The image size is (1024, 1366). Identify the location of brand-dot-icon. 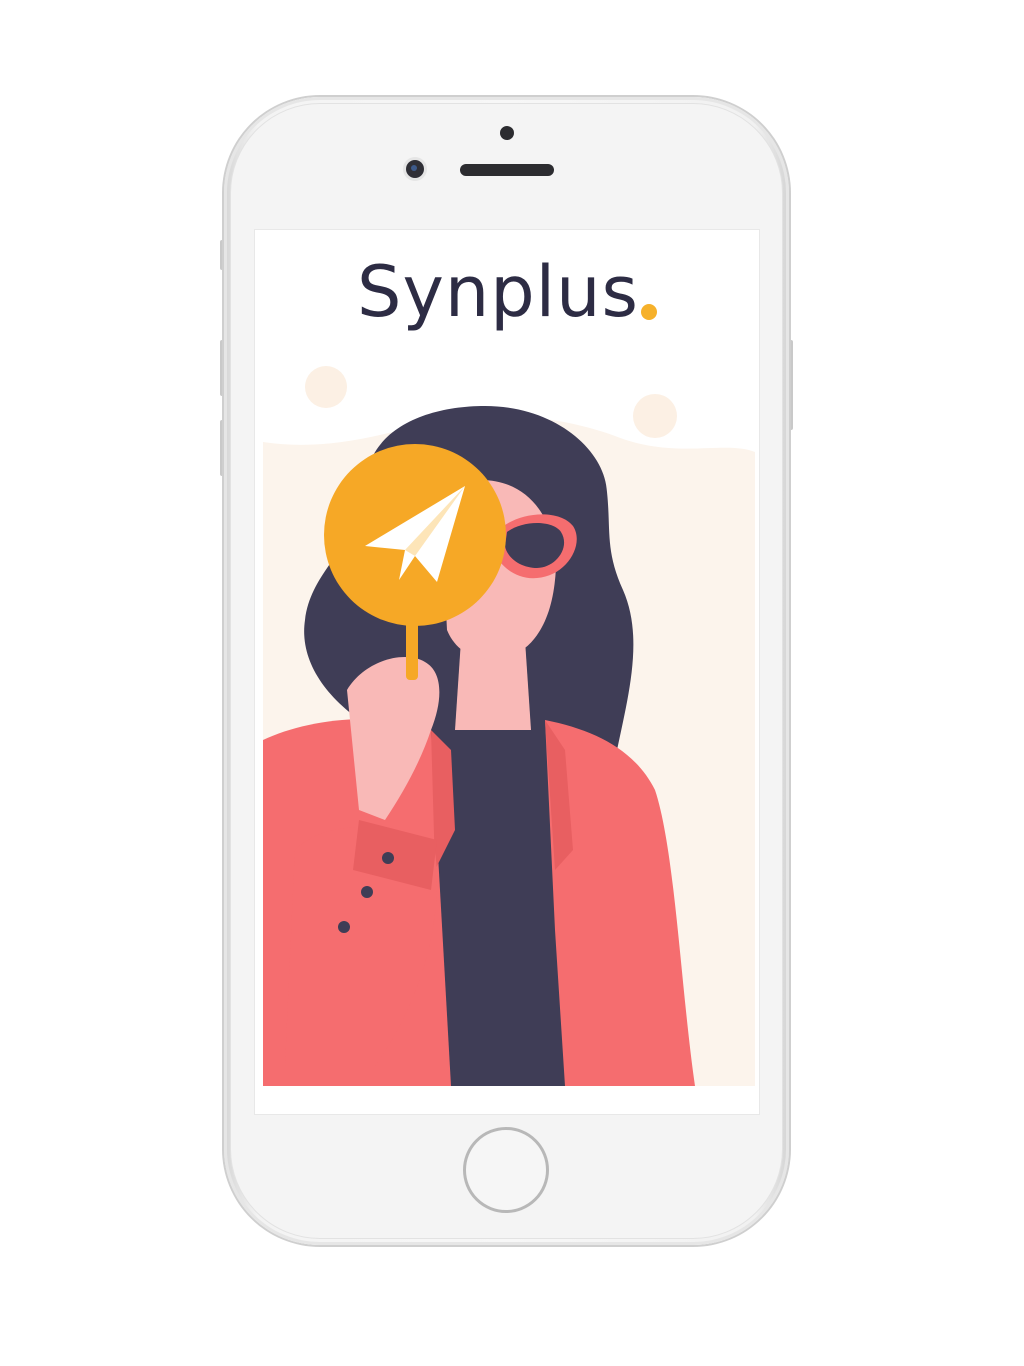
(648, 312).